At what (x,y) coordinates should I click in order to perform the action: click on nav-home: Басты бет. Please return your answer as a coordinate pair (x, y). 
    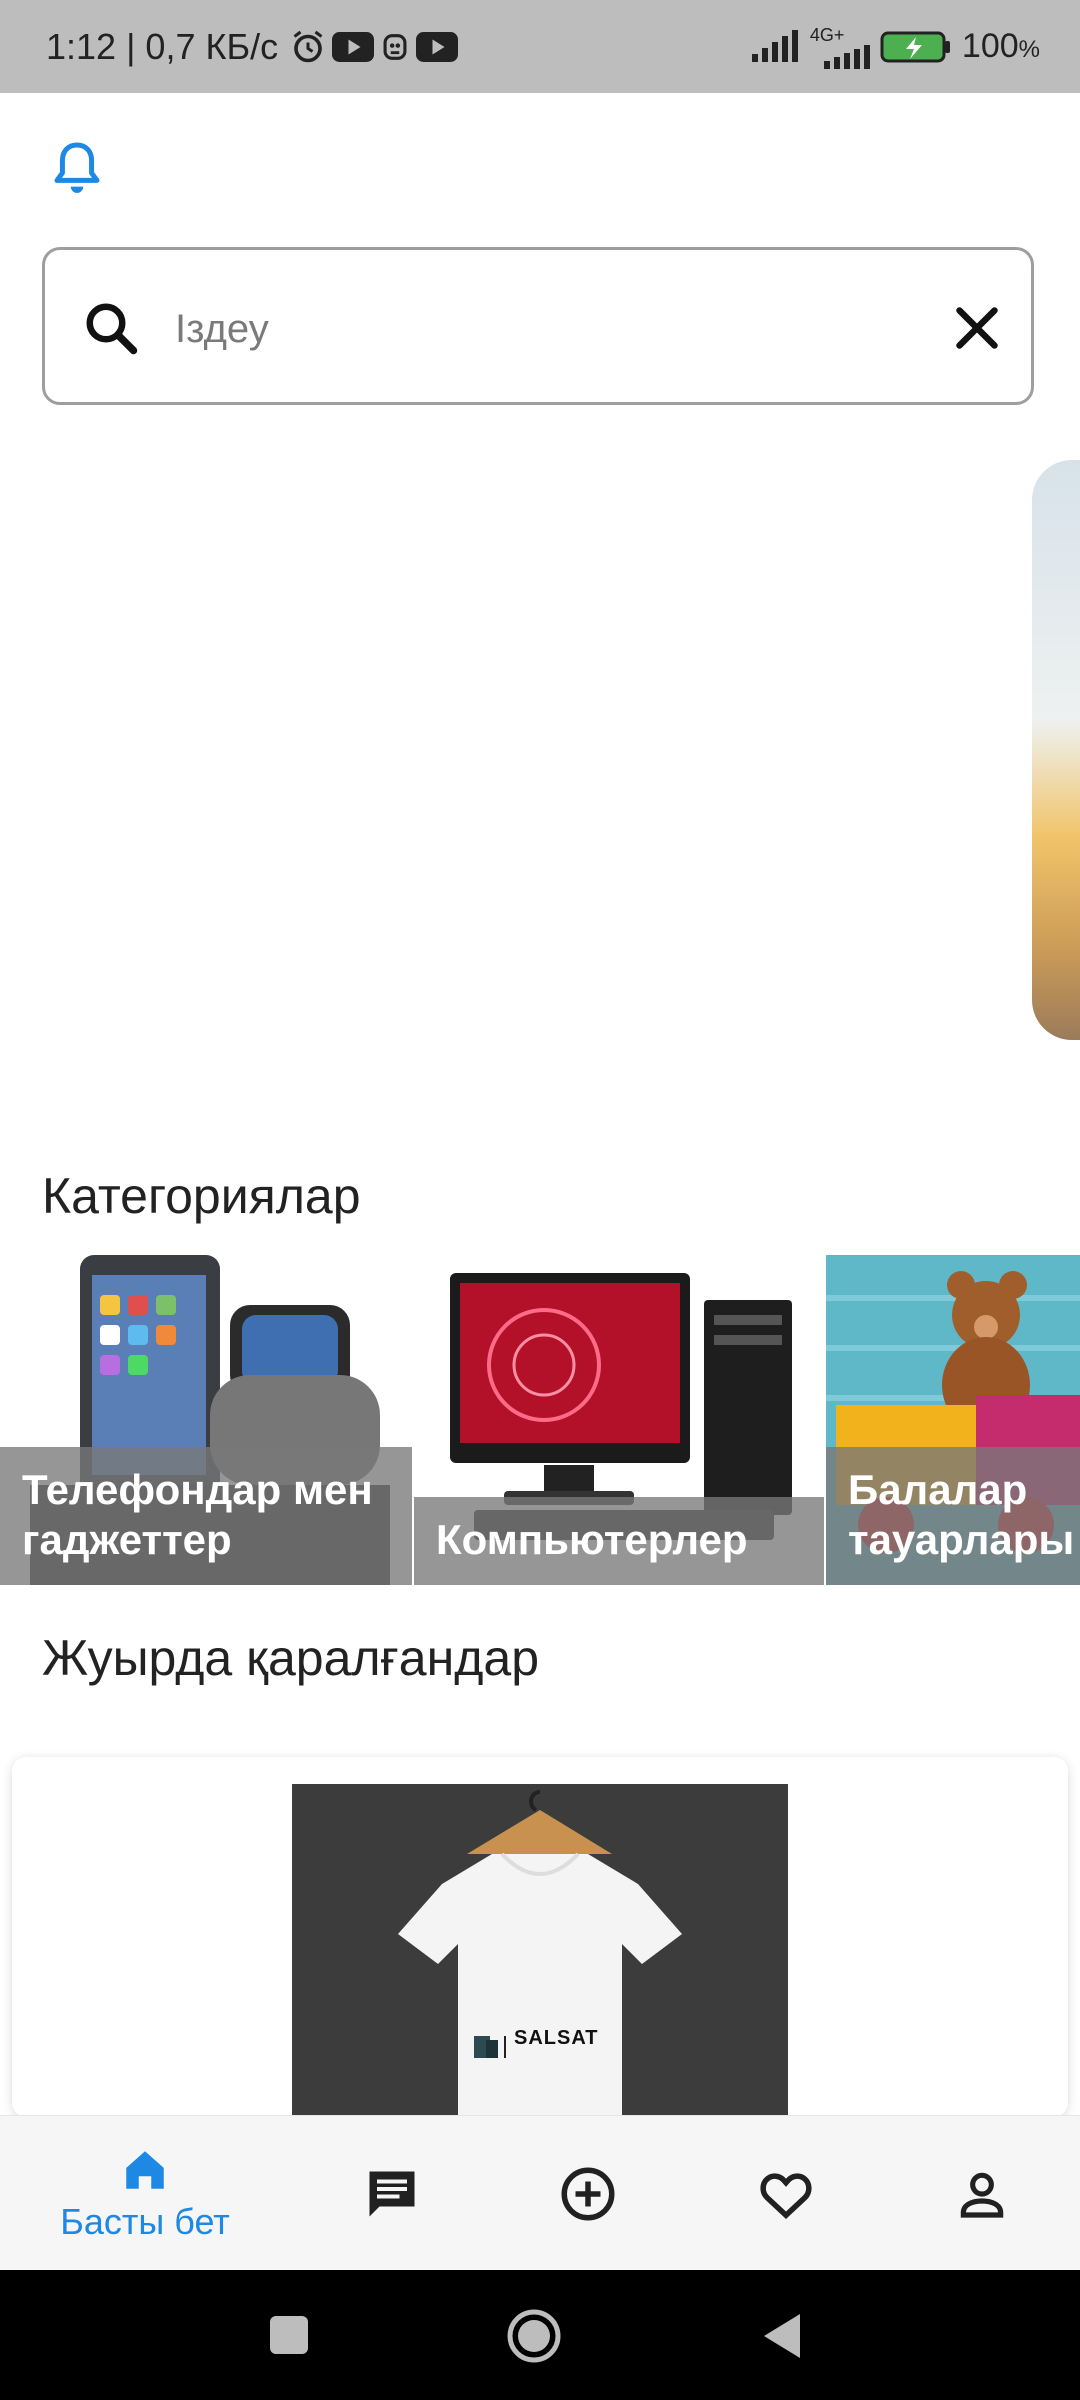
    Looking at the image, I should click on (145, 2193).